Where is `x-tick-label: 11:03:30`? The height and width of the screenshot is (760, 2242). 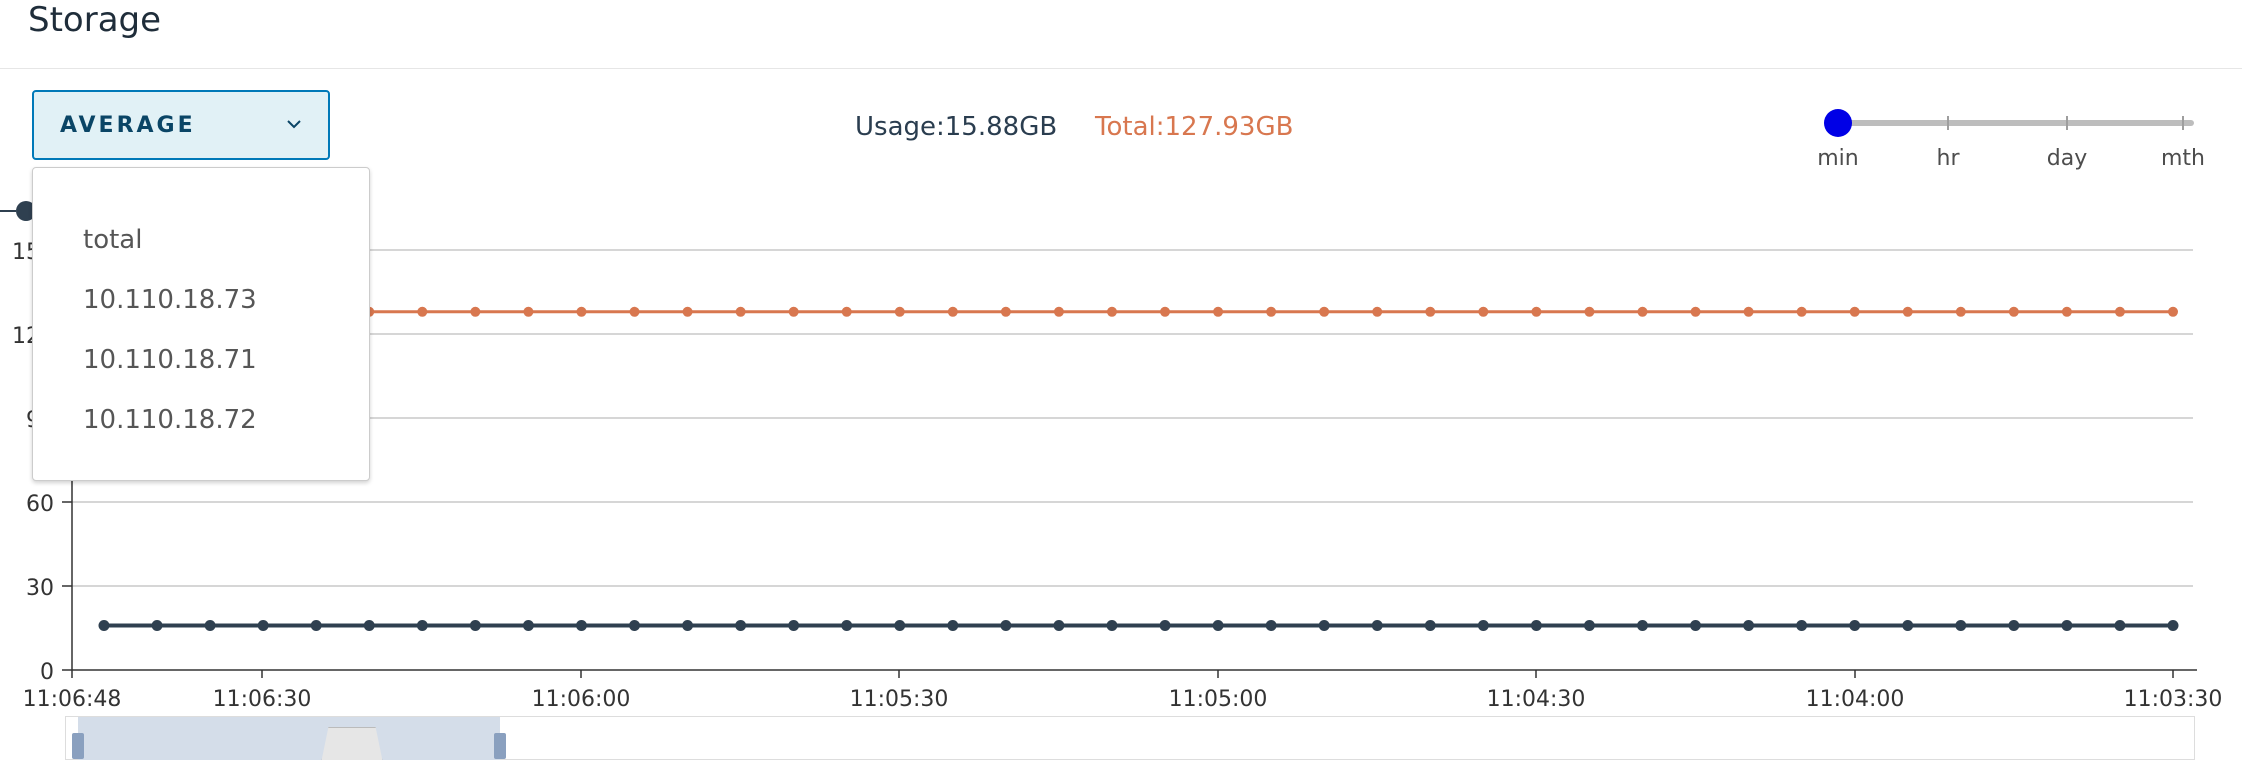 x-tick-label: 11:03:30 is located at coordinates (2173, 699).